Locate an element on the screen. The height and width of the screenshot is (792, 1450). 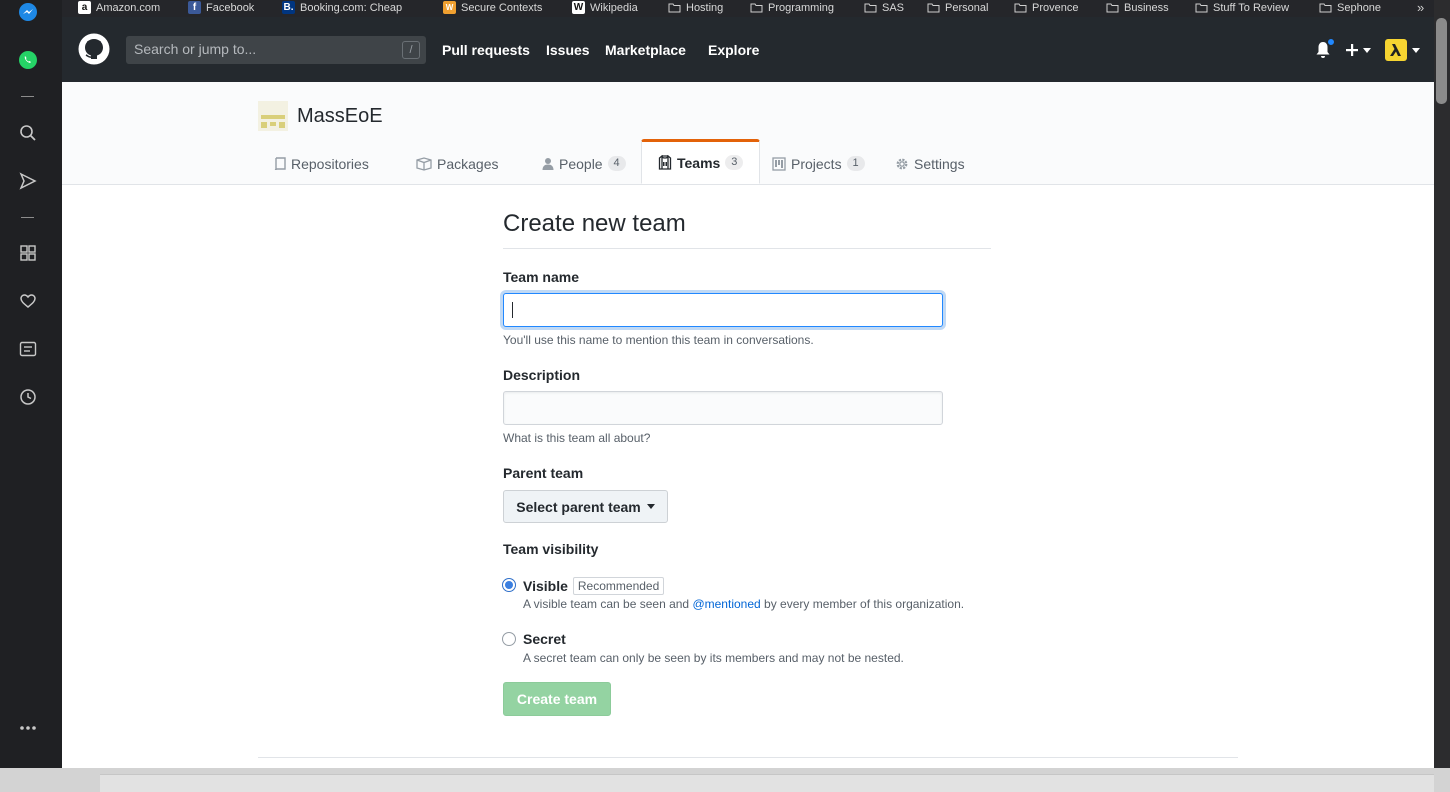
footer-divider is located at coordinates (748, 757).